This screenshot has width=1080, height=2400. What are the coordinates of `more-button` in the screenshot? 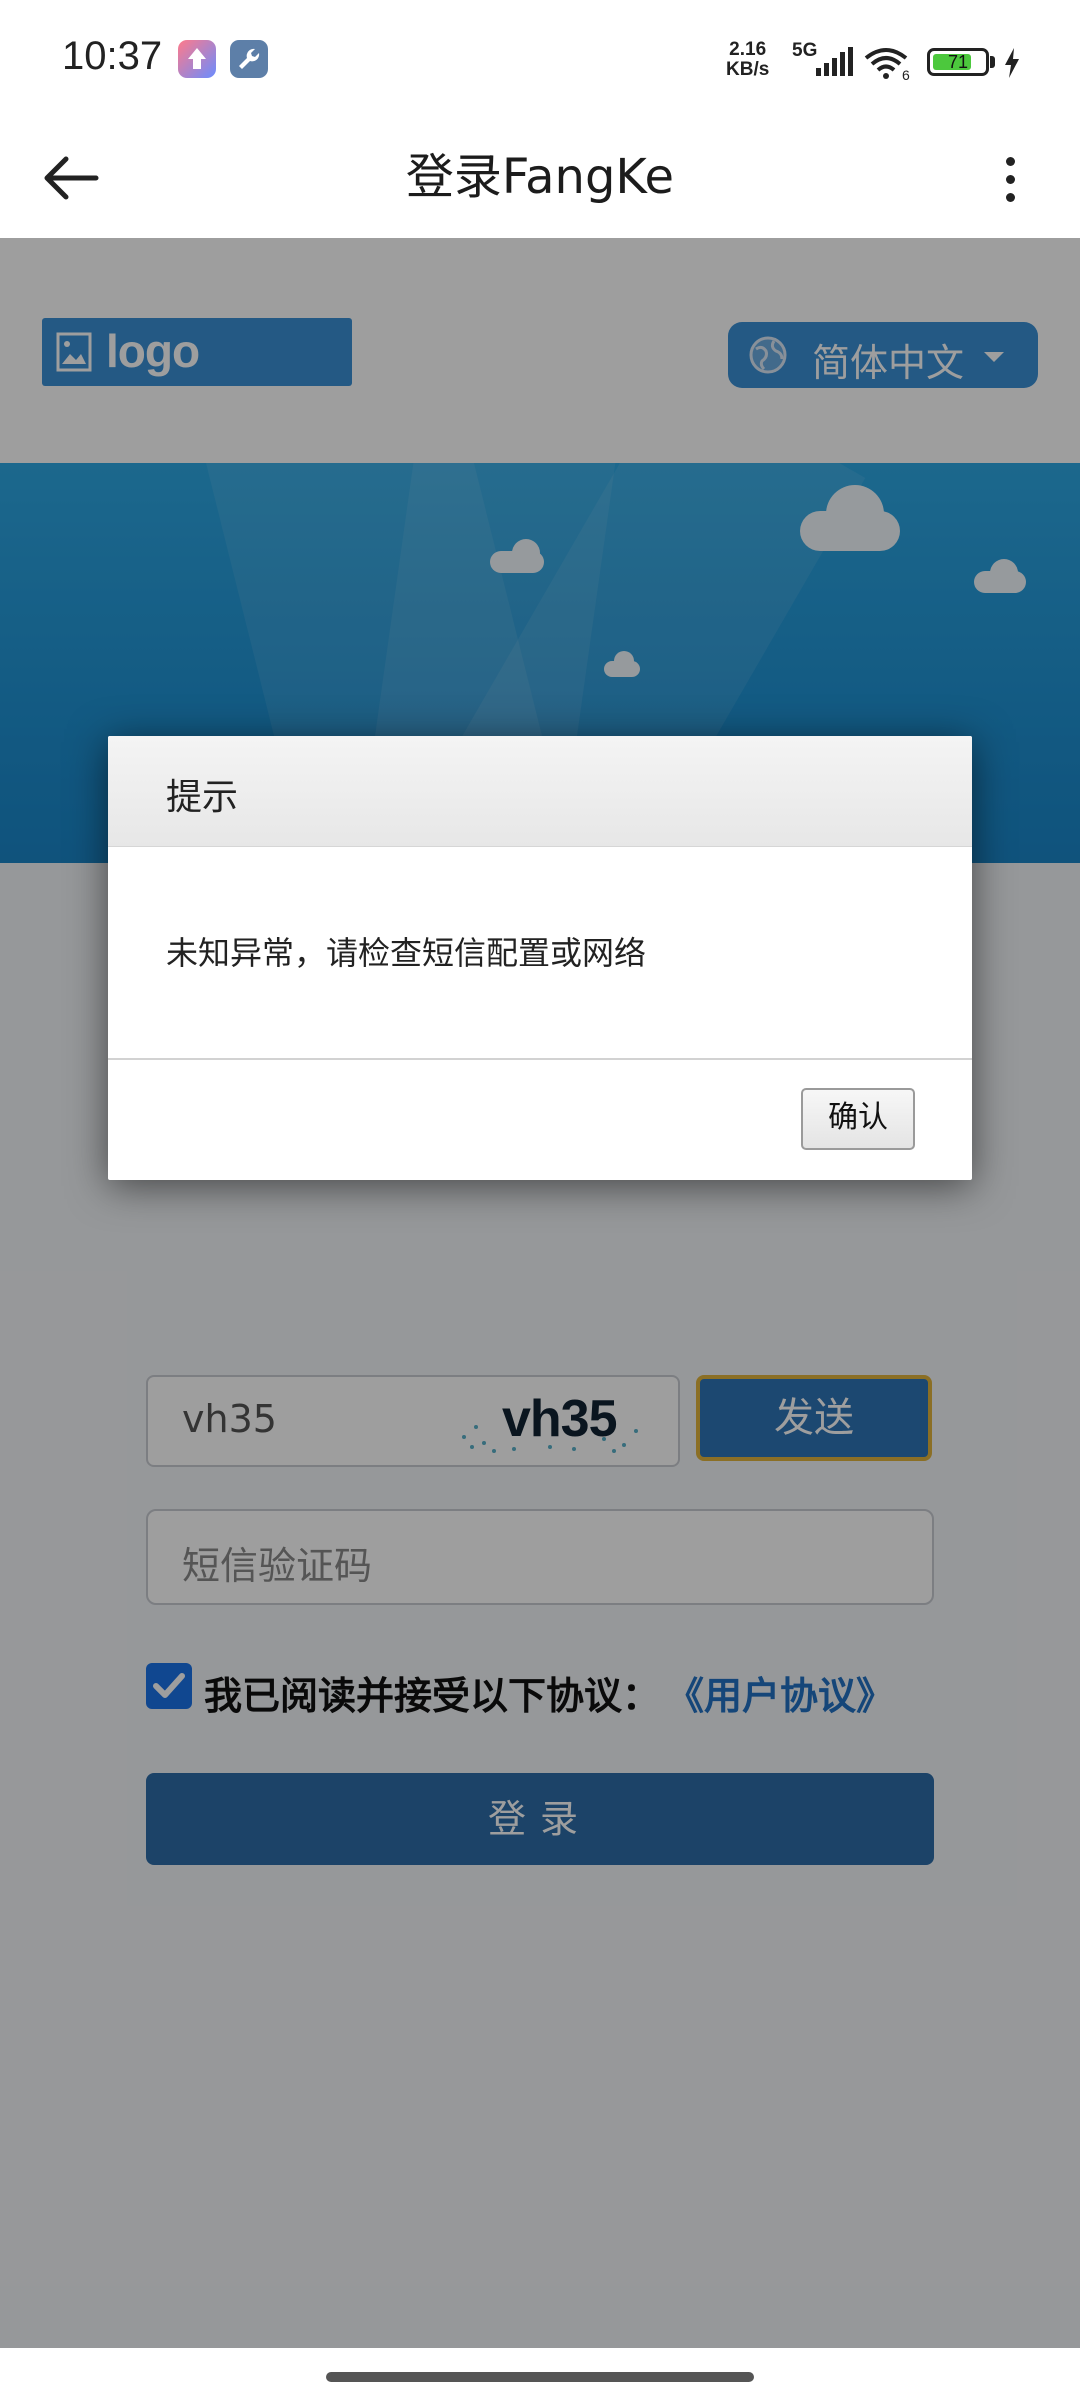 It's located at (1010, 180).